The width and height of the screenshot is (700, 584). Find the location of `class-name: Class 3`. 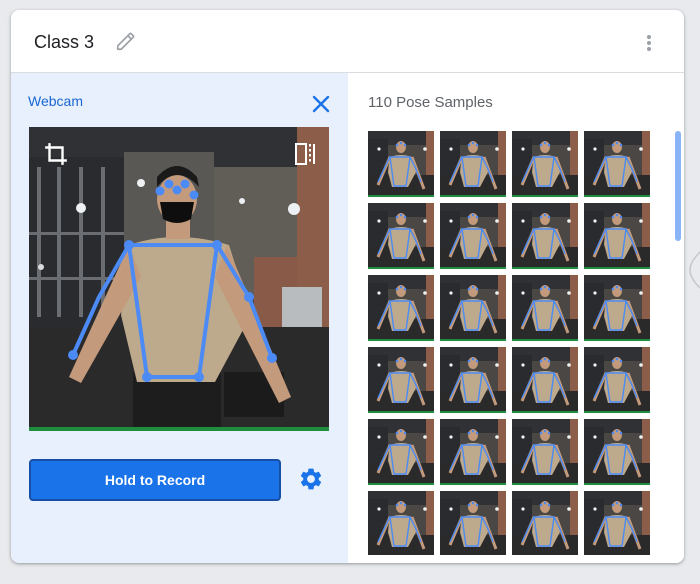

class-name: Class 3 is located at coordinates (64, 42).